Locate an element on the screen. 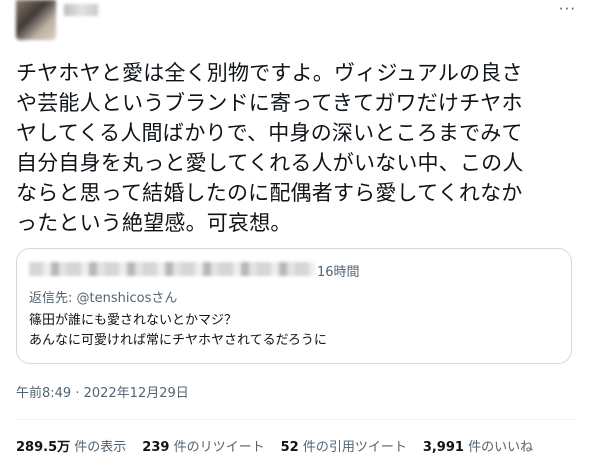 This screenshot has height=465, width=590. tweet-timestamp: 午前8:49 · 2022年12月29日 is located at coordinates (102, 391).